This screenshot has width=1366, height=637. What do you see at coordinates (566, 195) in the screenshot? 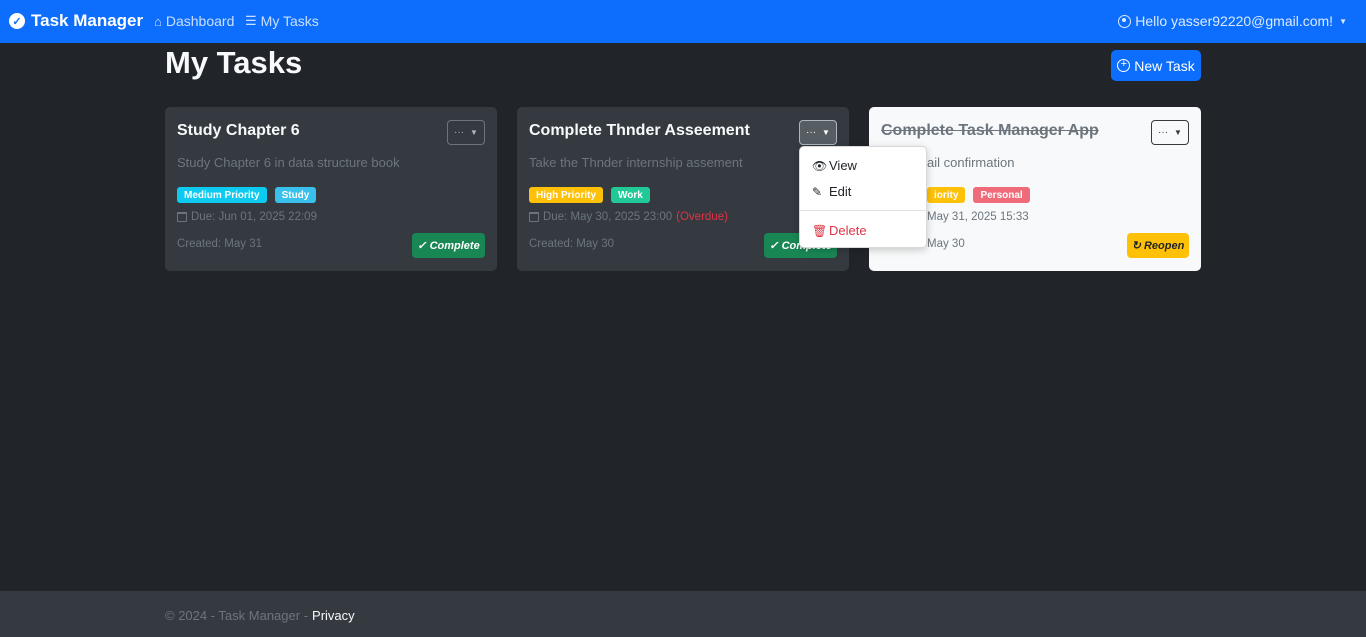
I see `priority-badge: High Priority` at bounding box center [566, 195].